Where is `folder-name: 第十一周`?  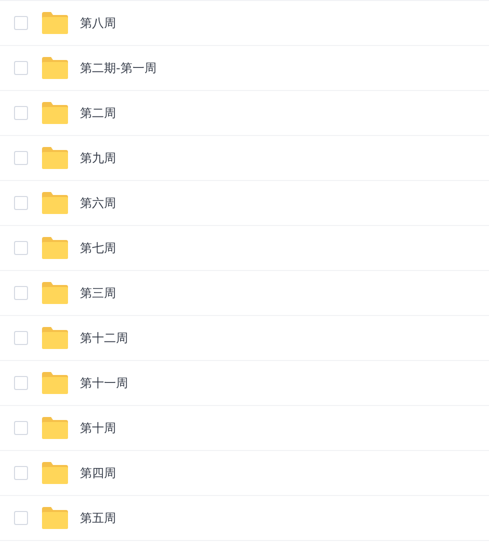
folder-name: 第十一周 is located at coordinates (104, 383).